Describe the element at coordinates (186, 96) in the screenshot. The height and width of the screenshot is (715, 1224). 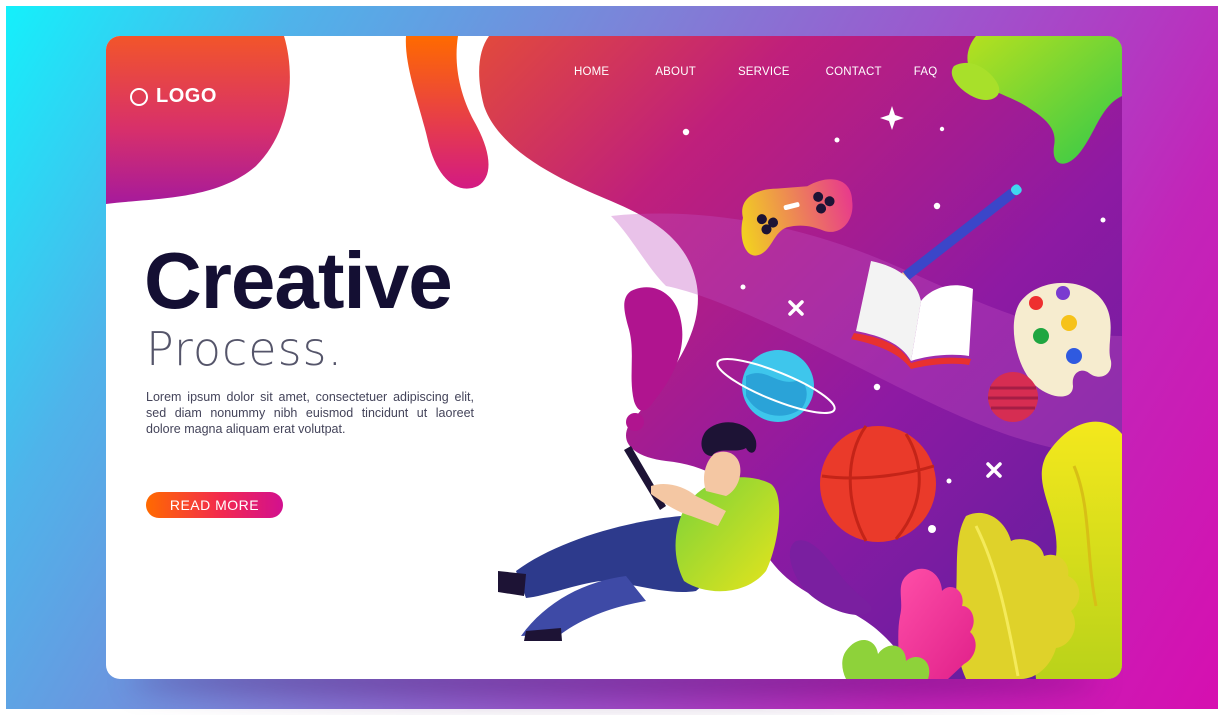
I see `logo-text: LOGO` at that location.